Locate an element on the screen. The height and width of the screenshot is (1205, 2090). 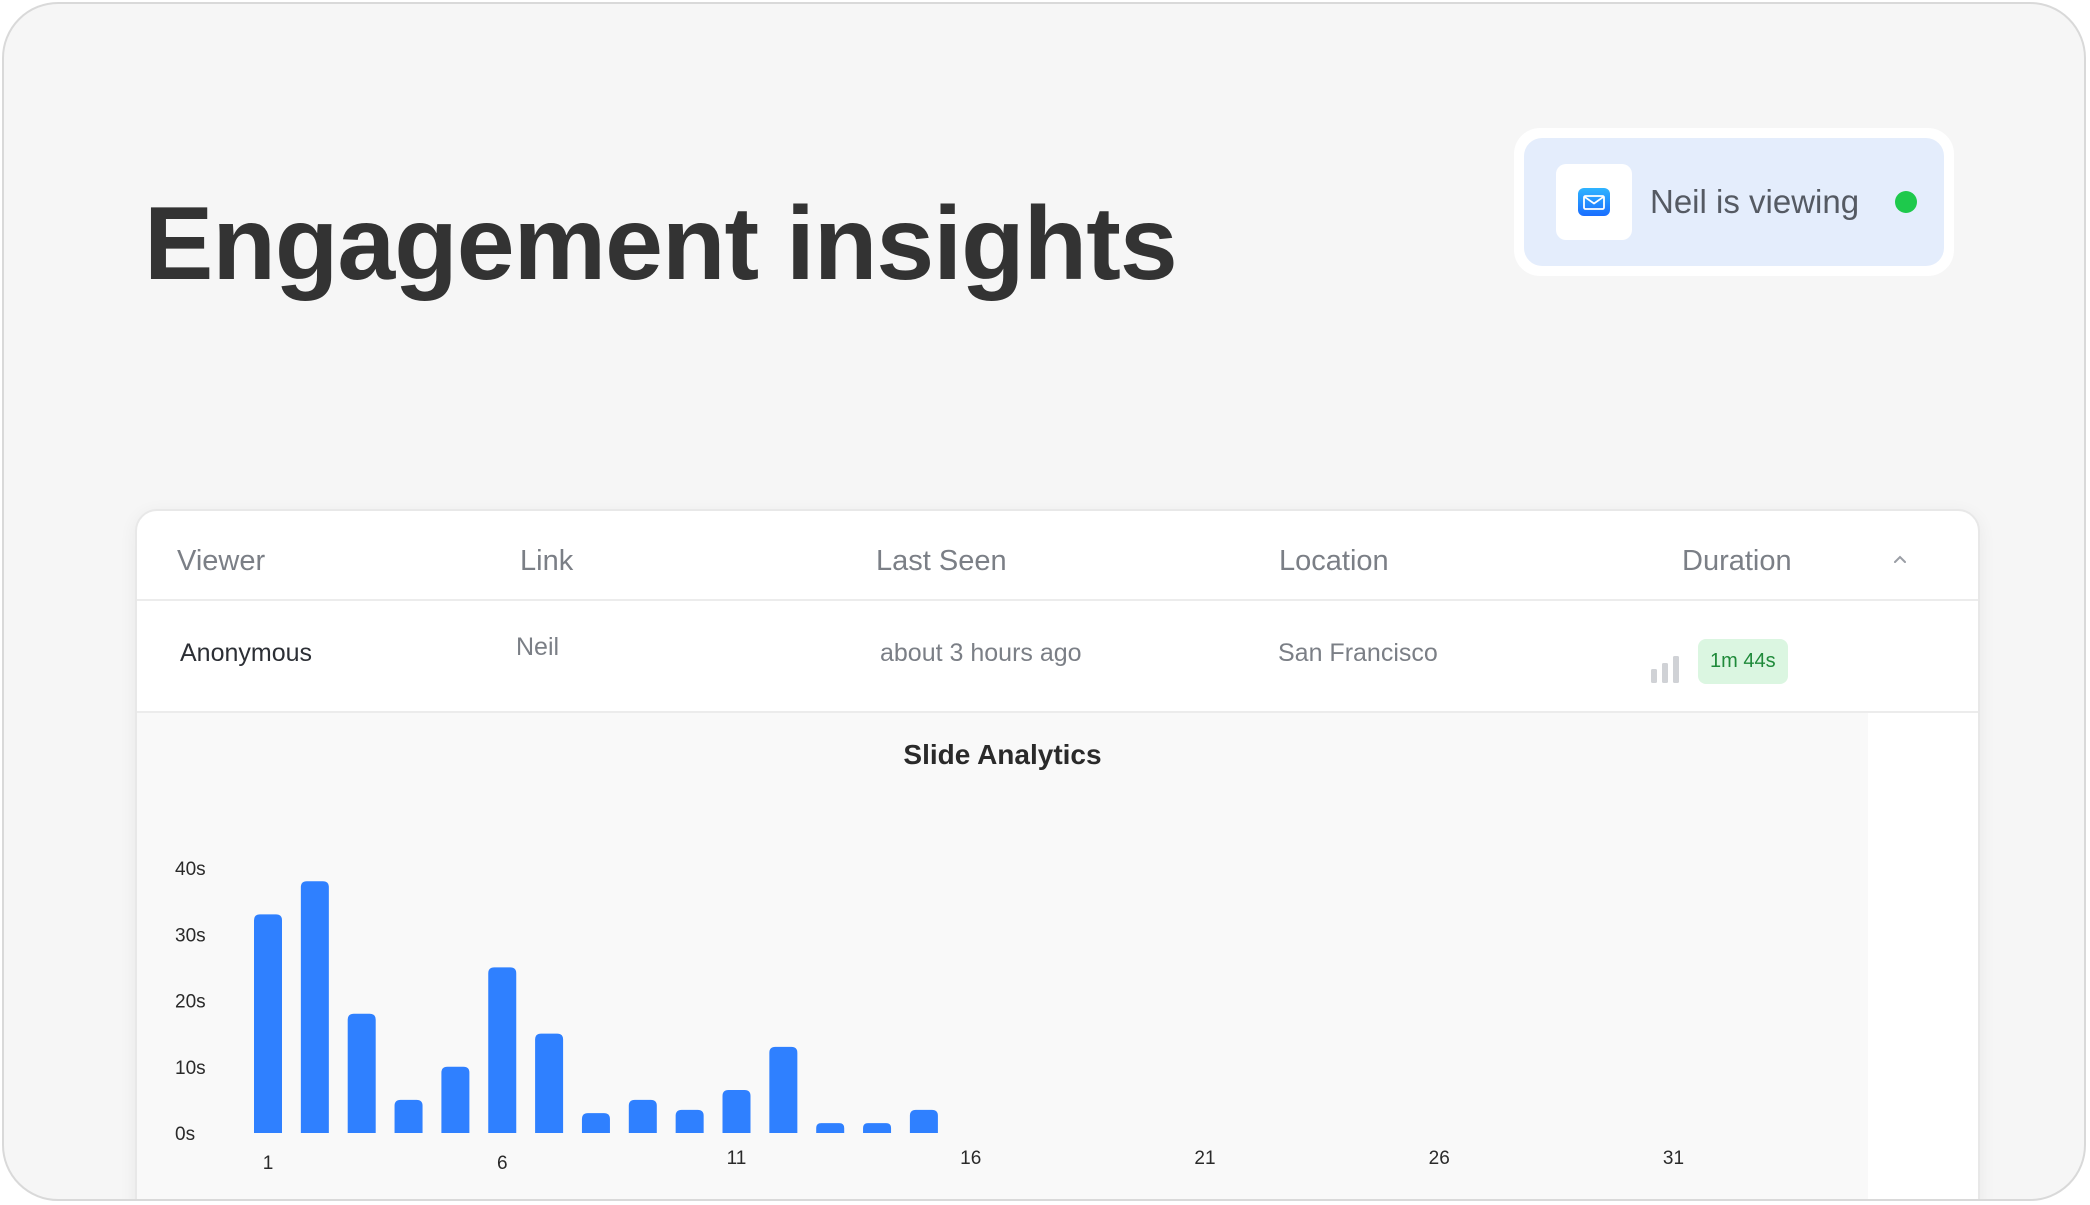
signal-bars-icon is located at coordinates (1666, 670).